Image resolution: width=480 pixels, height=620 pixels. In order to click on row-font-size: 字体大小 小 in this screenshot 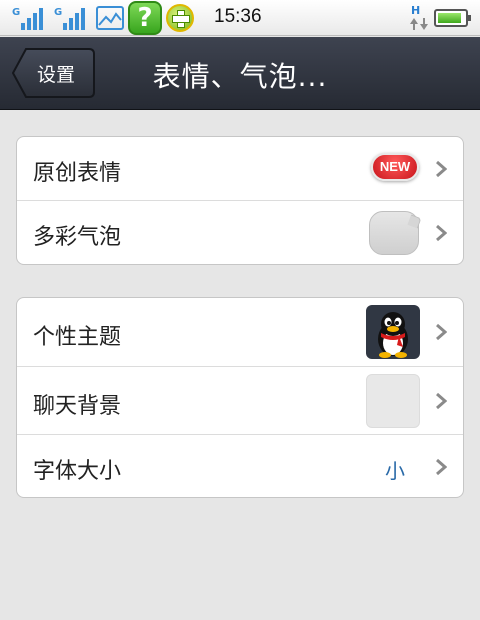, I will do `click(240, 467)`.